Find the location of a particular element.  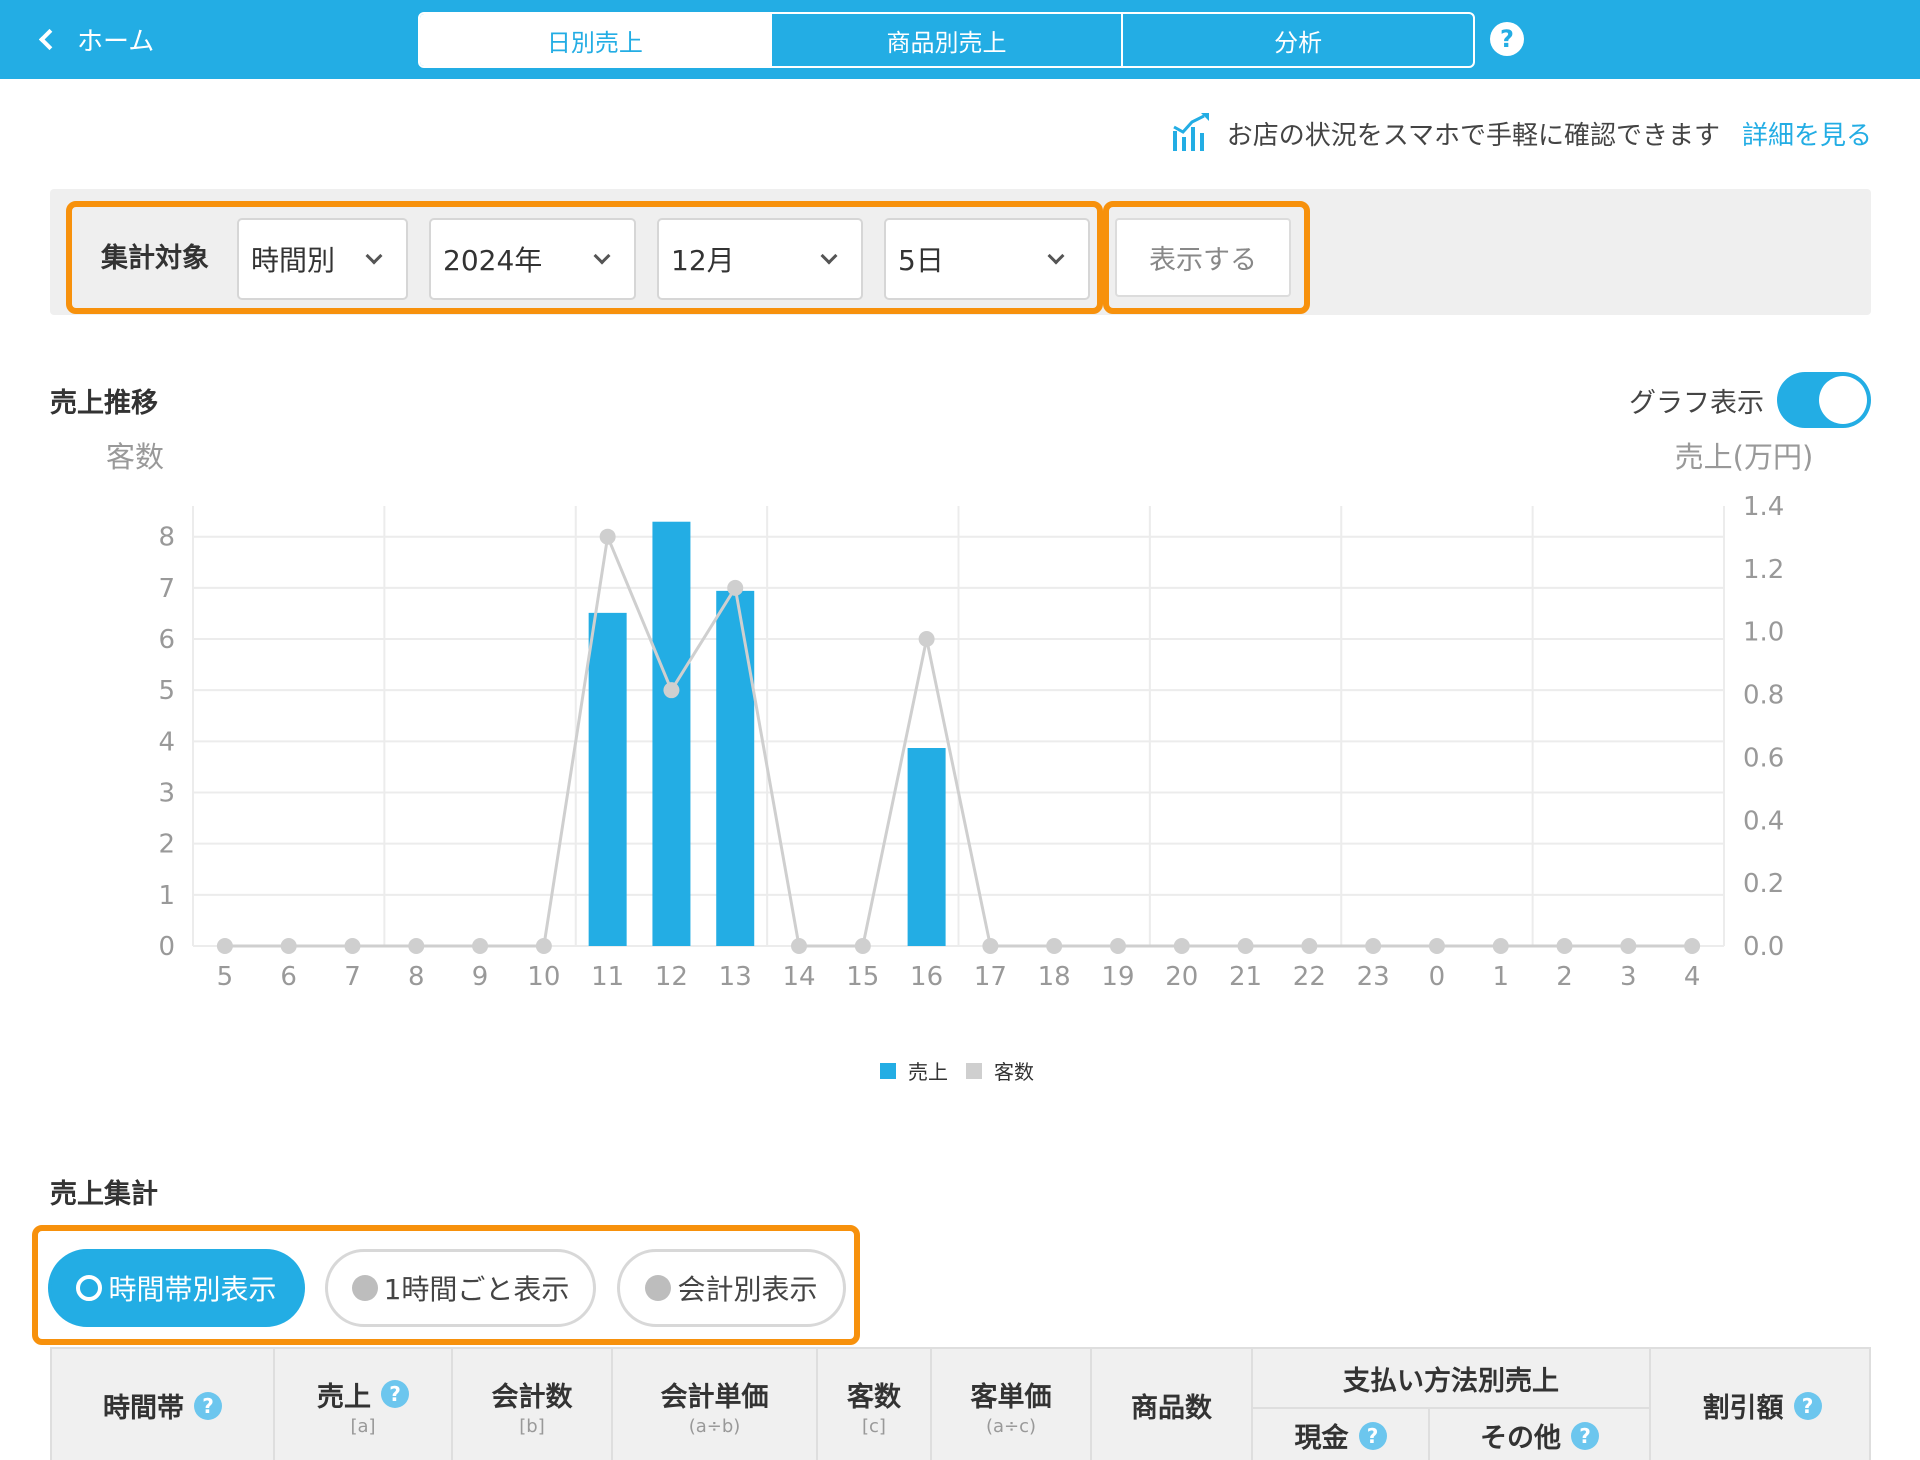

mode-select-value: 時間別 is located at coordinates (293, 260).